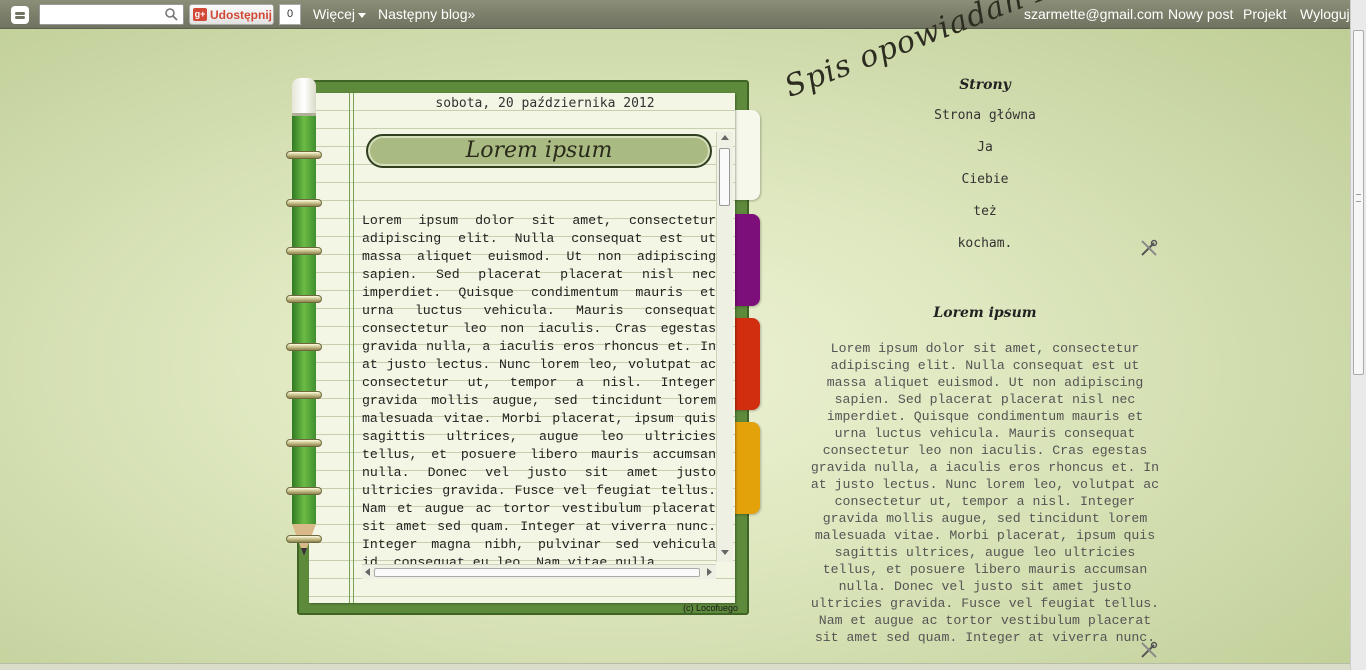 Image resolution: width=1366 pixels, height=670 pixels. What do you see at coordinates (985, 179) in the screenshot?
I see `page-link-ciebie: Ciebie` at bounding box center [985, 179].